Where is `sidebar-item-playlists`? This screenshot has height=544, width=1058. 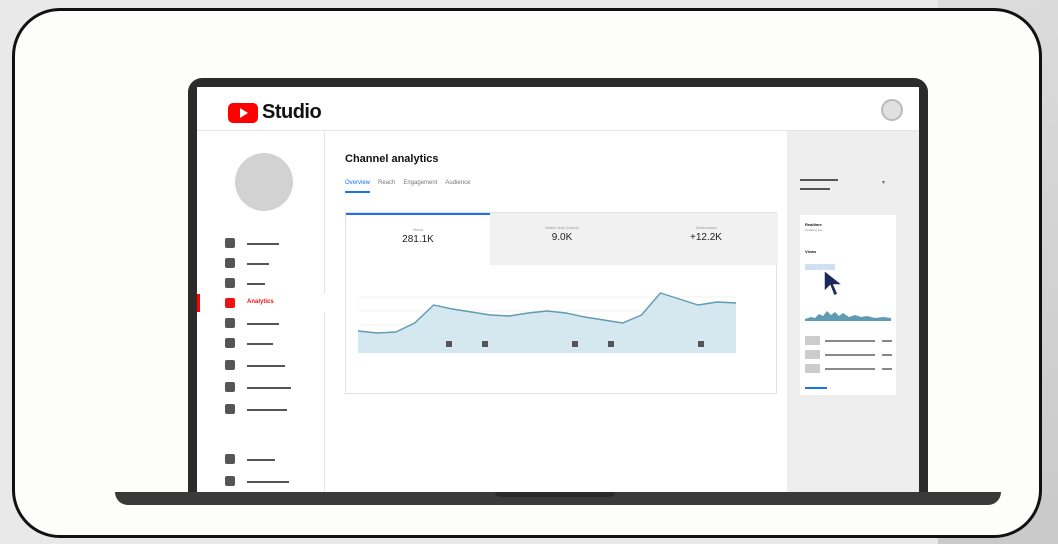 sidebar-item-playlists is located at coordinates (261, 283).